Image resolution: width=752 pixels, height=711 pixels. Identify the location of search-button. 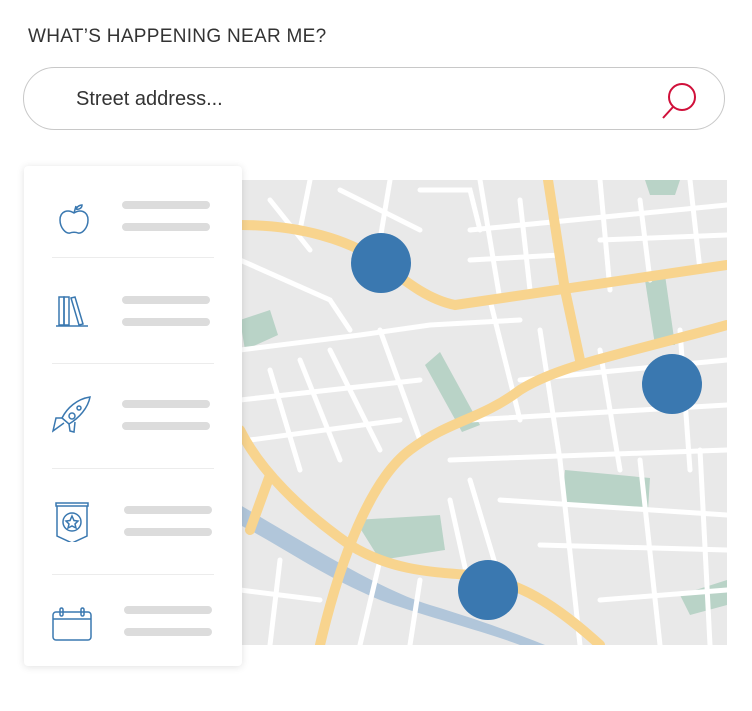
(679, 101).